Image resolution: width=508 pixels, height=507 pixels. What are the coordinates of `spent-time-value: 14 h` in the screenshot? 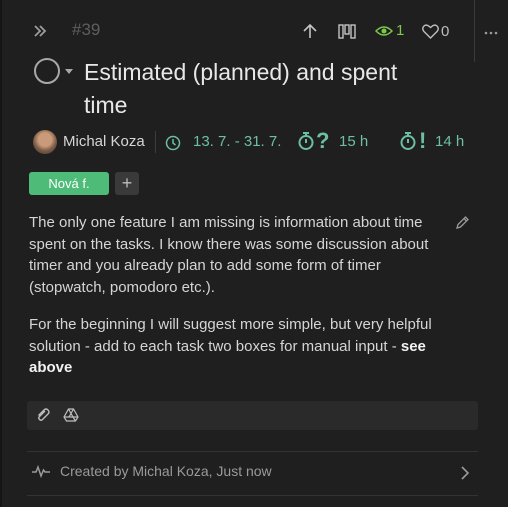 It's located at (449, 141).